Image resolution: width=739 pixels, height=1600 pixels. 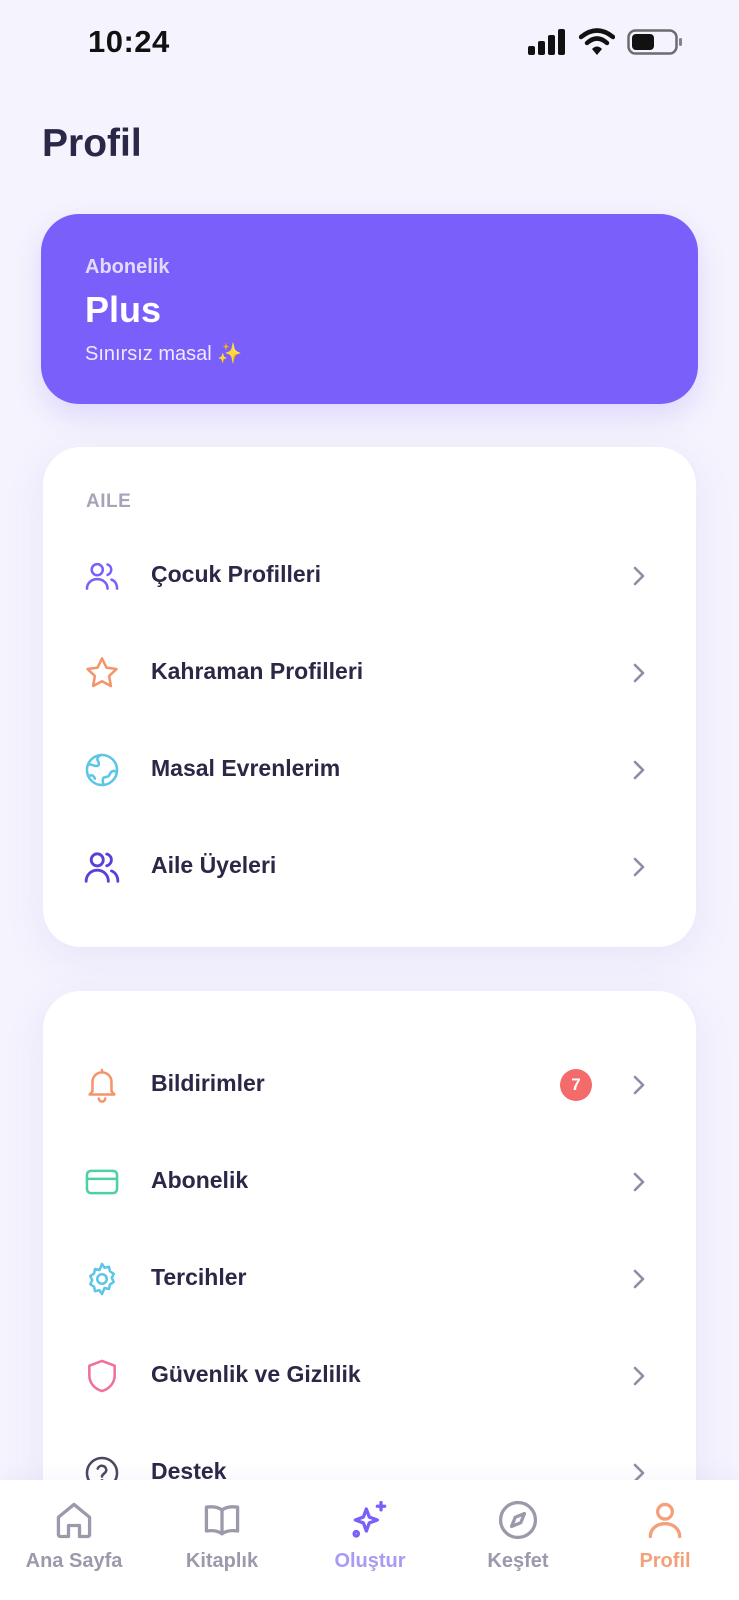 I want to click on tab-label: Kitaplık, so click(x=222, y=1561).